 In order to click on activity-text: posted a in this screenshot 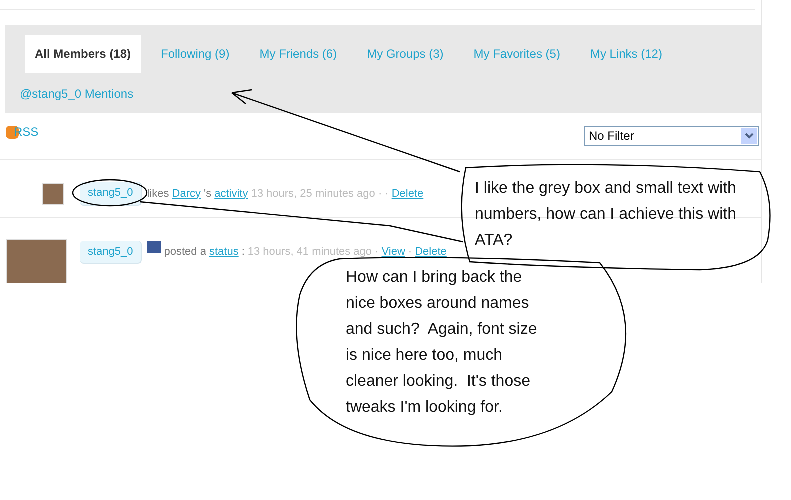, I will do `click(185, 252)`.